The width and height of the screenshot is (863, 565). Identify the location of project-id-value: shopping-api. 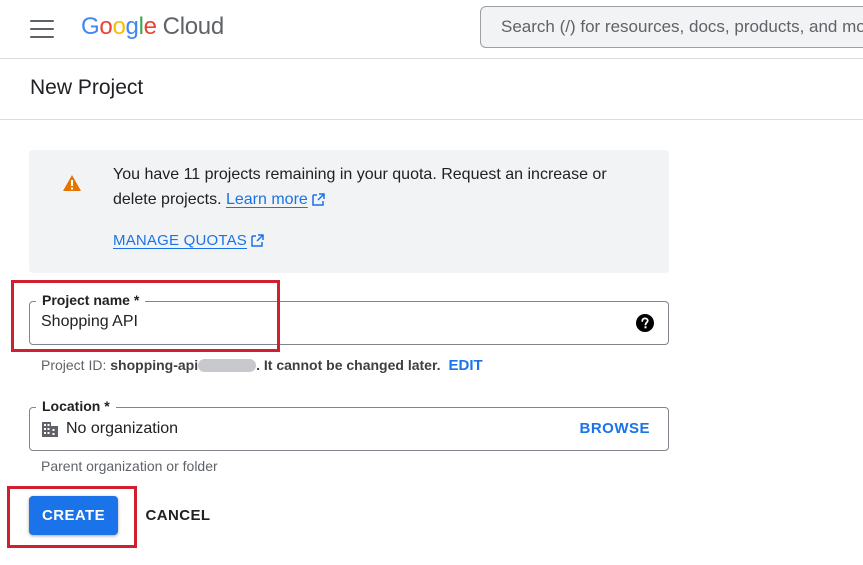
(154, 365).